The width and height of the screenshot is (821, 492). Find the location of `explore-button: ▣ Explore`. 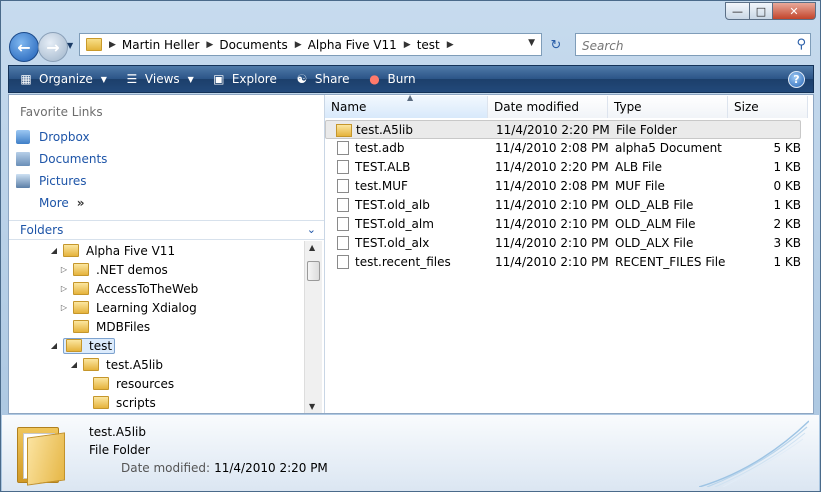

explore-button: ▣ Explore is located at coordinates (244, 79).